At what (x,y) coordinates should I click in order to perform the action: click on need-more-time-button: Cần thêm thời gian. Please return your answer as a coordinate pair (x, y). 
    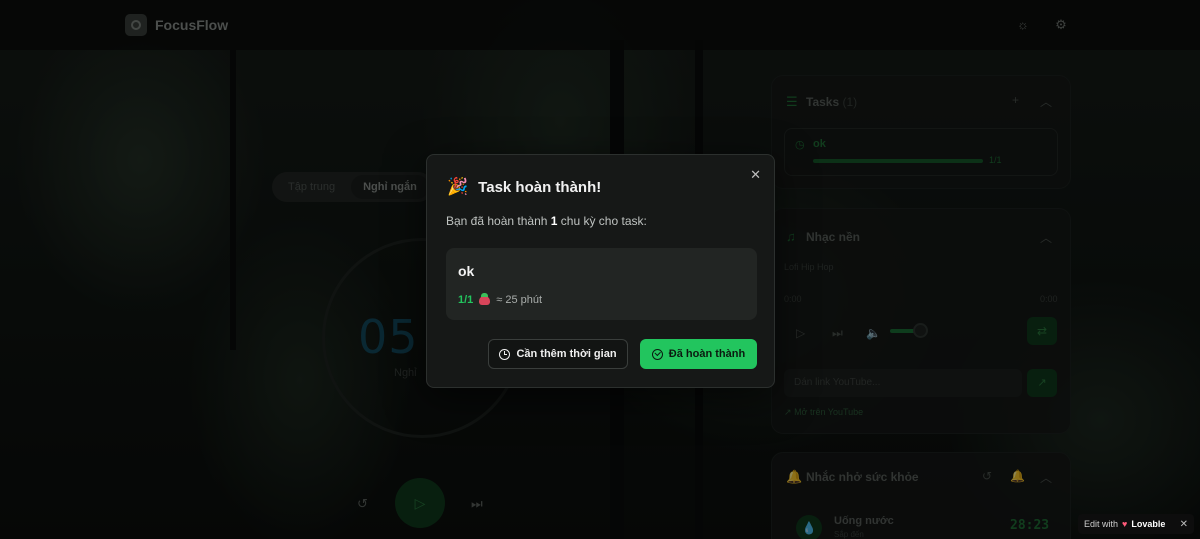
    Looking at the image, I should click on (558, 354).